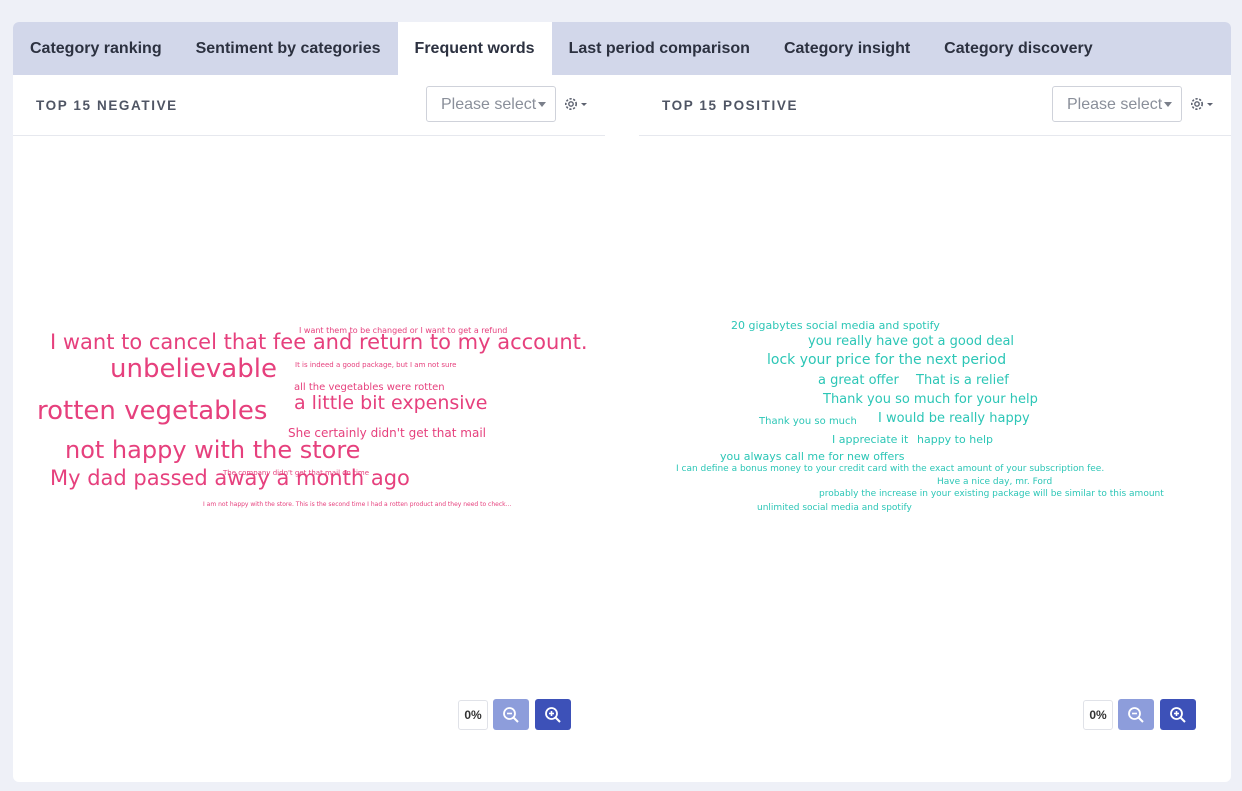  I want to click on negative-zoom-out-button, so click(511, 714).